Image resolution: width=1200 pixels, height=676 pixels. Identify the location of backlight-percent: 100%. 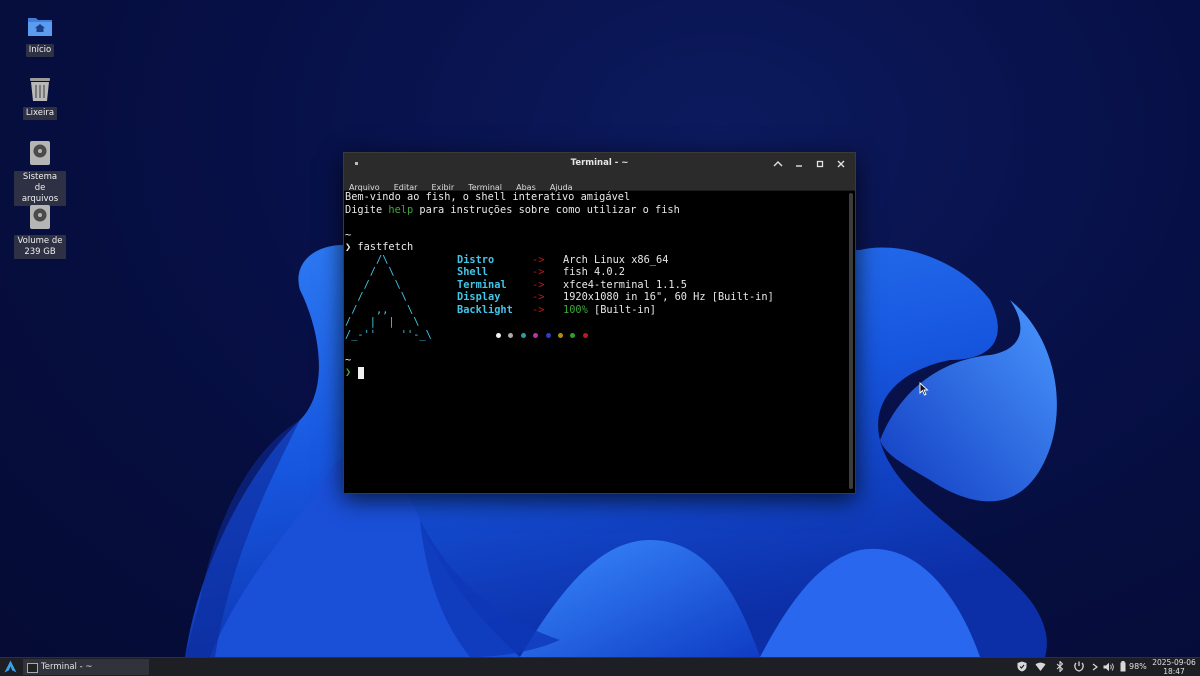
(575, 309).